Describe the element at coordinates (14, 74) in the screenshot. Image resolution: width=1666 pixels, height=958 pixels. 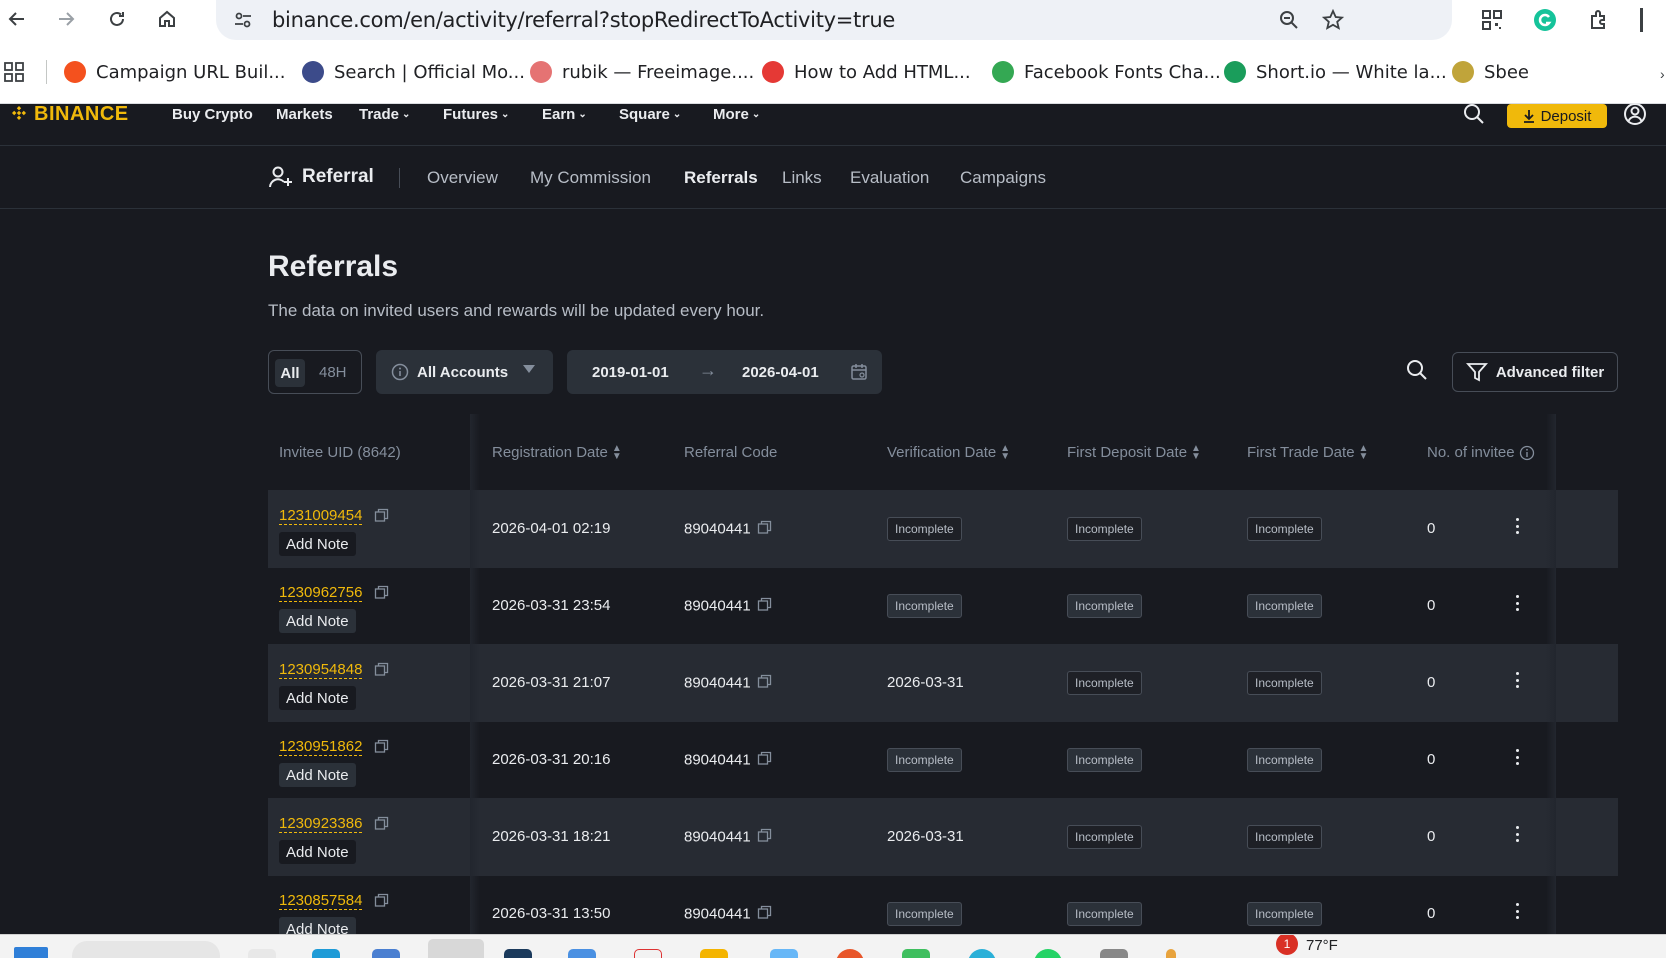
I see `apps-grid-icon` at that location.